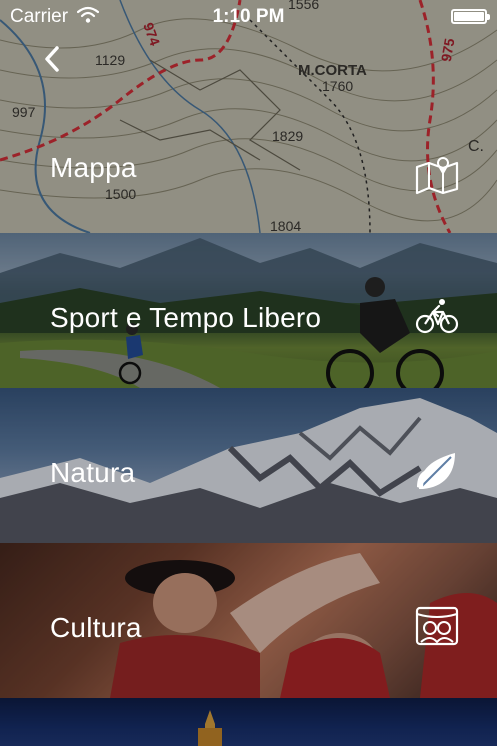 The width and height of the screenshot is (497, 746). What do you see at coordinates (437, 471) in the screenshot?
I see `leaf-icon` at bounding box center [437, 471].